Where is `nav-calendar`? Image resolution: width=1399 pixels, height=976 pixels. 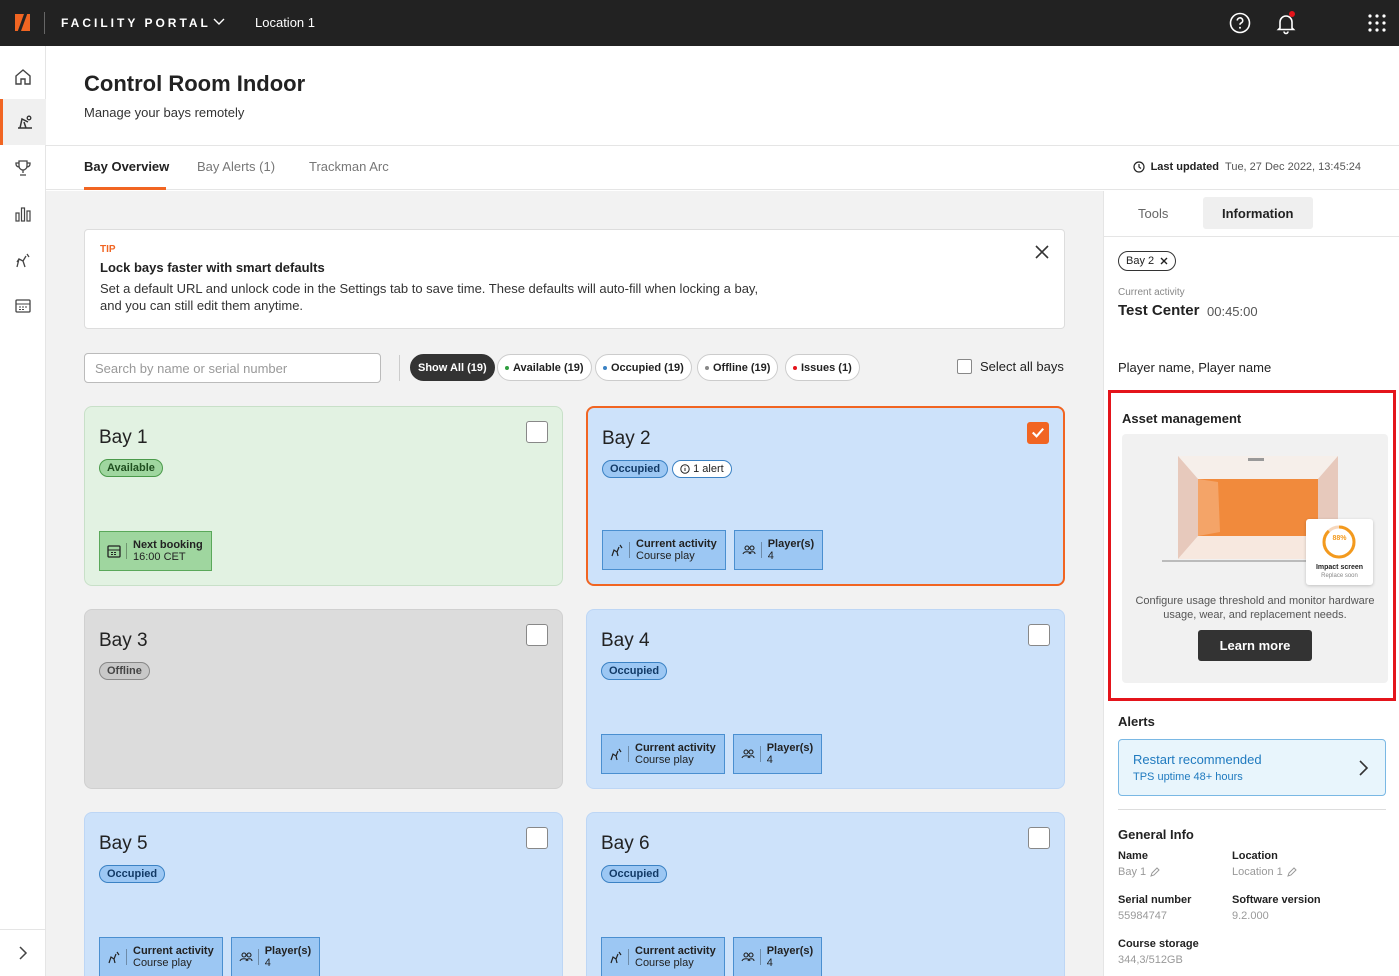 nav-calendar is located at coordinates (23, 306).